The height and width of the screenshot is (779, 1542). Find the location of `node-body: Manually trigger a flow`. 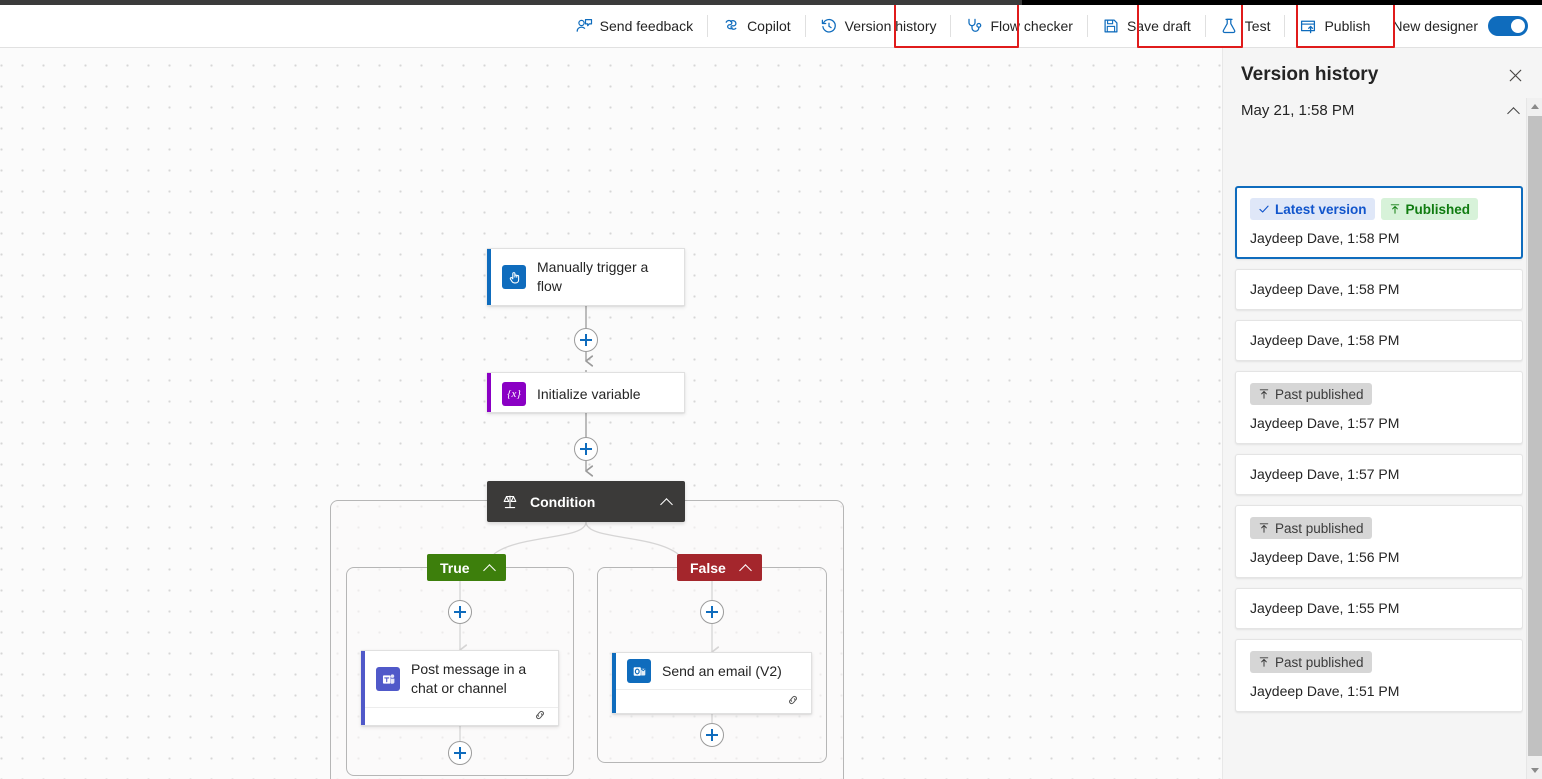

node-body: Manually trigger a flow is located at coordinates (587, 277).